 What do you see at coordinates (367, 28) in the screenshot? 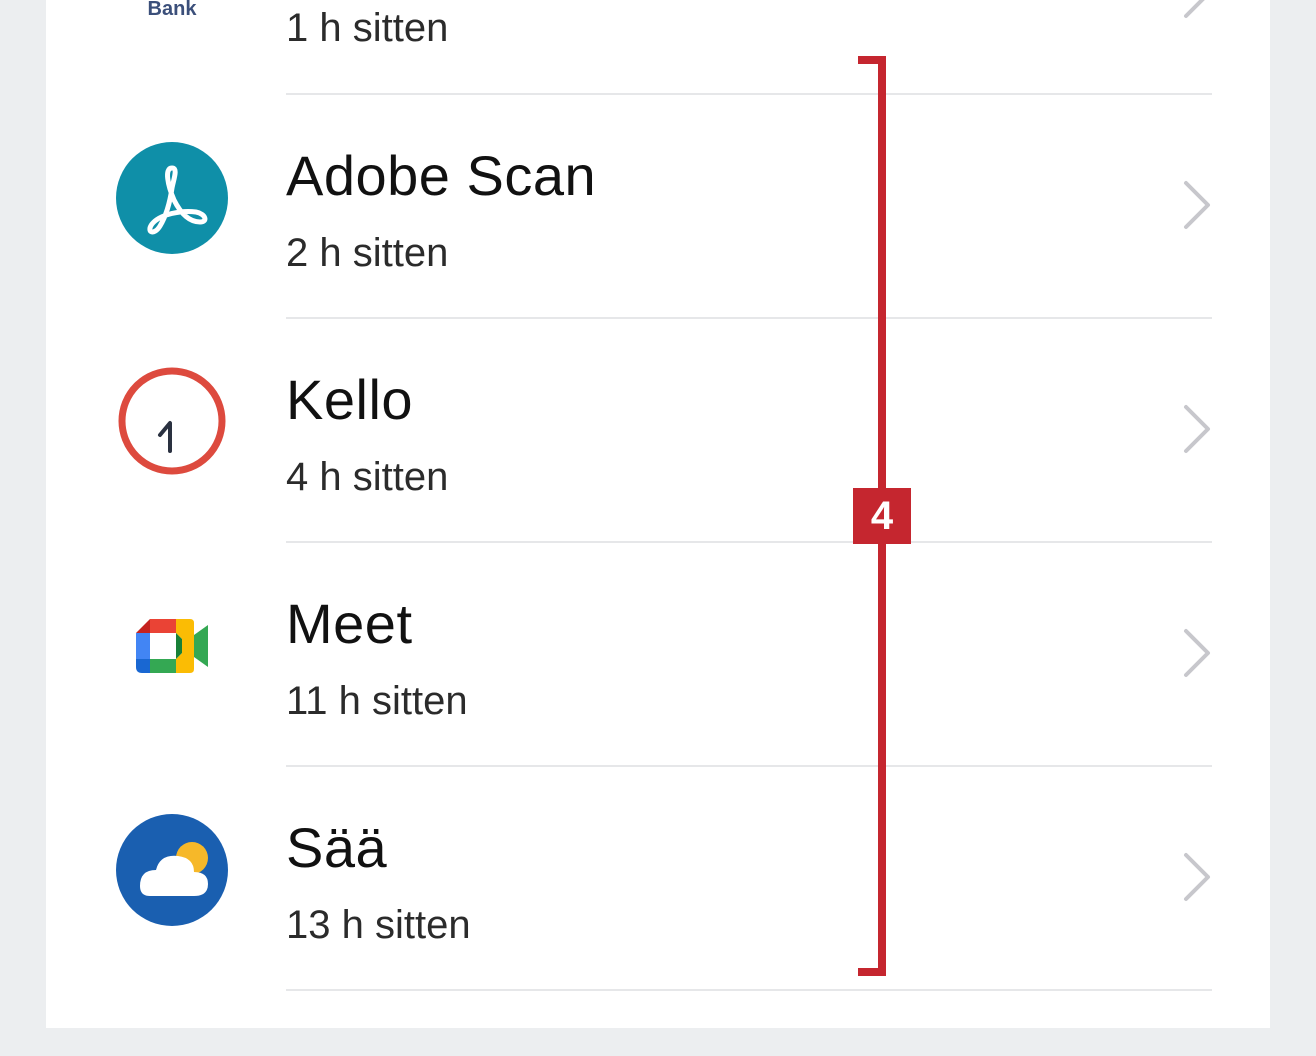
I see `item-time: 1 h sitten` at bounding box center [367, 28].